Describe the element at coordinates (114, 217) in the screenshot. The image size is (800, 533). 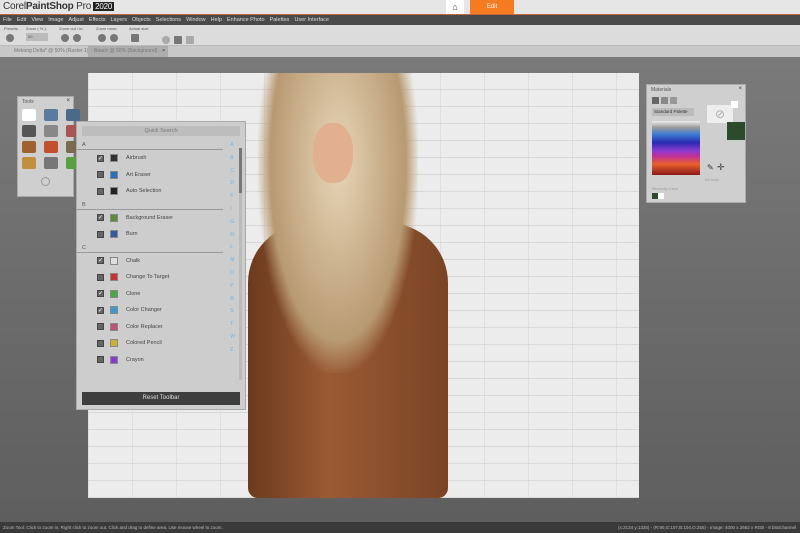
I see `tool-icon` at that location.